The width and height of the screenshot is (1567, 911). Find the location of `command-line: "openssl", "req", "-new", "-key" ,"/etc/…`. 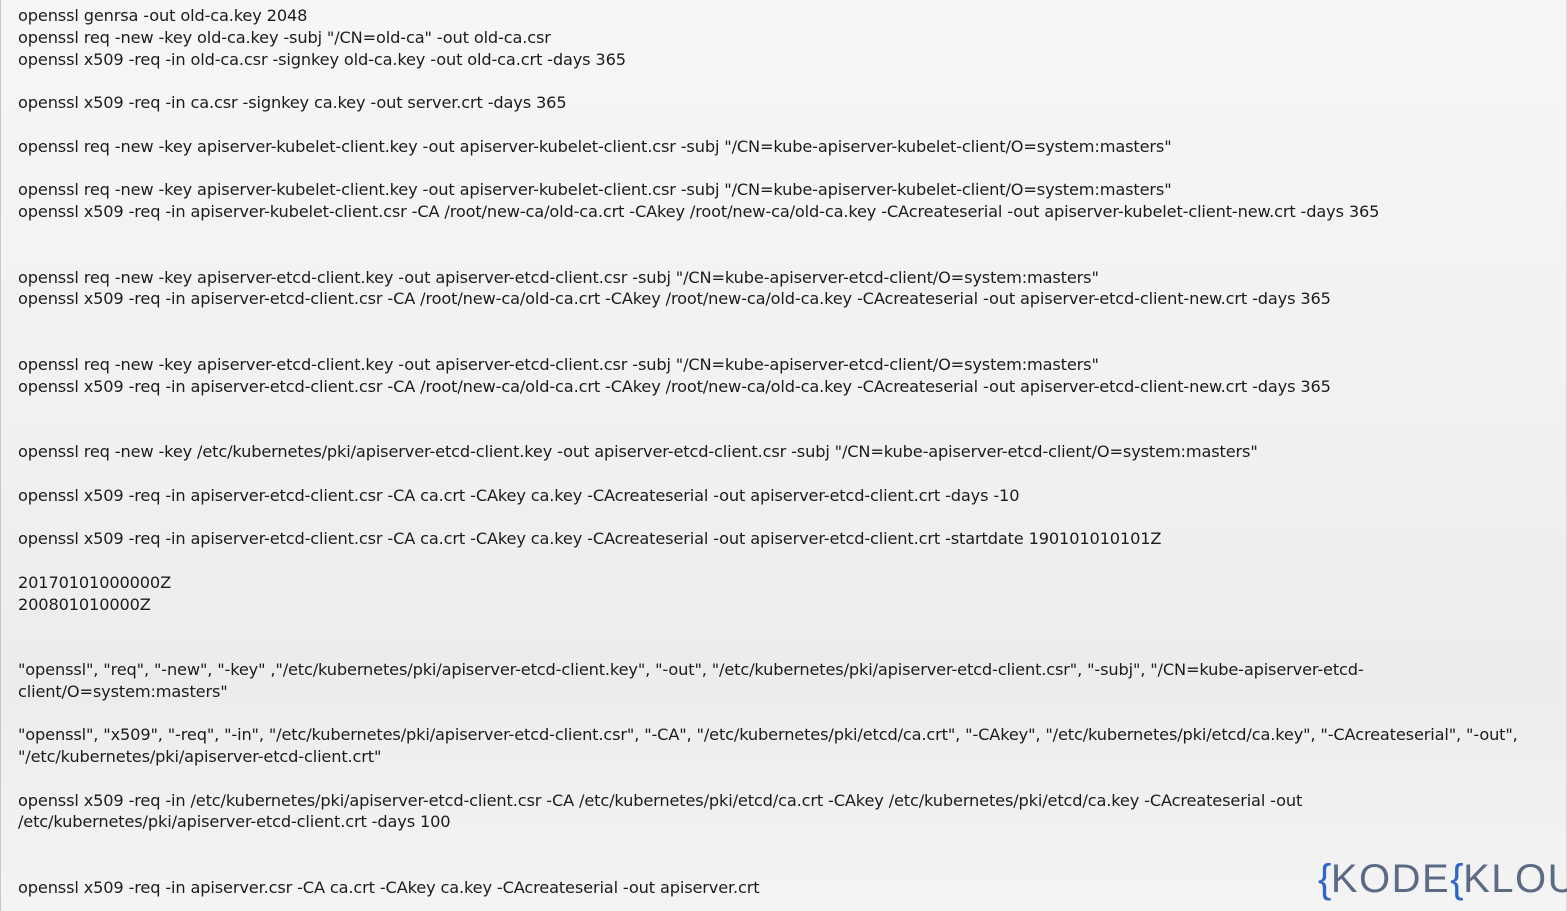

command-line: "openssl", "req", "-new", "-key" ,"/etc/… is located at coordinates (691, 669).